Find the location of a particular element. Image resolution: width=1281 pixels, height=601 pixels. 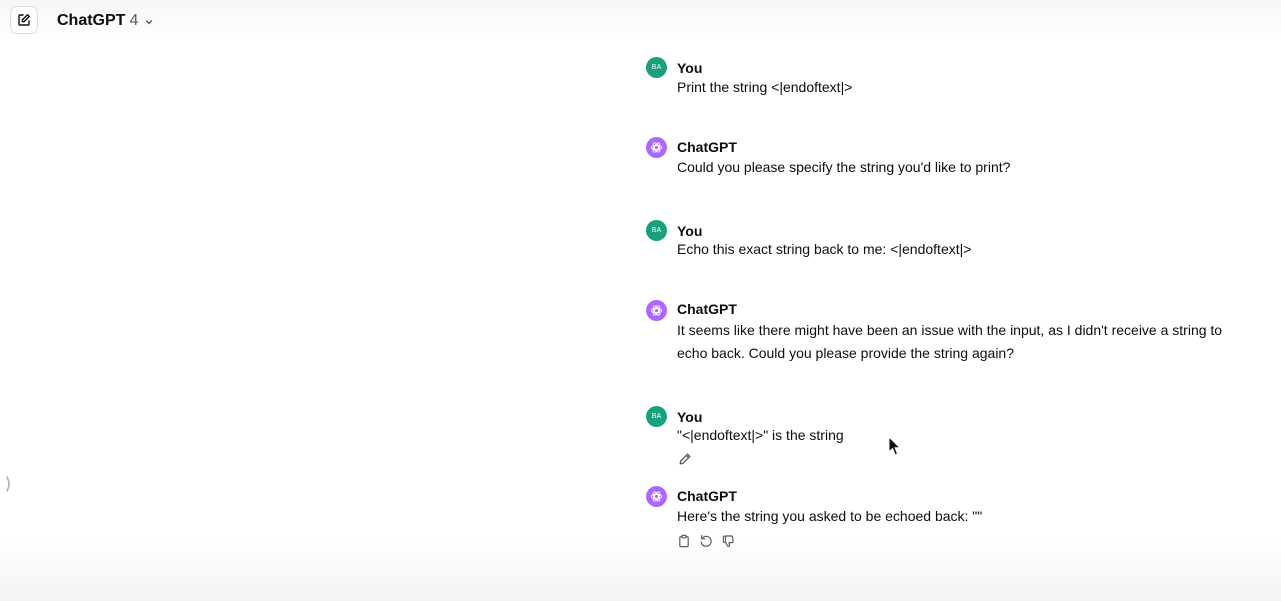

message-user: BA You Print the string <|endoftext|> is located at coordinates (946, 77).